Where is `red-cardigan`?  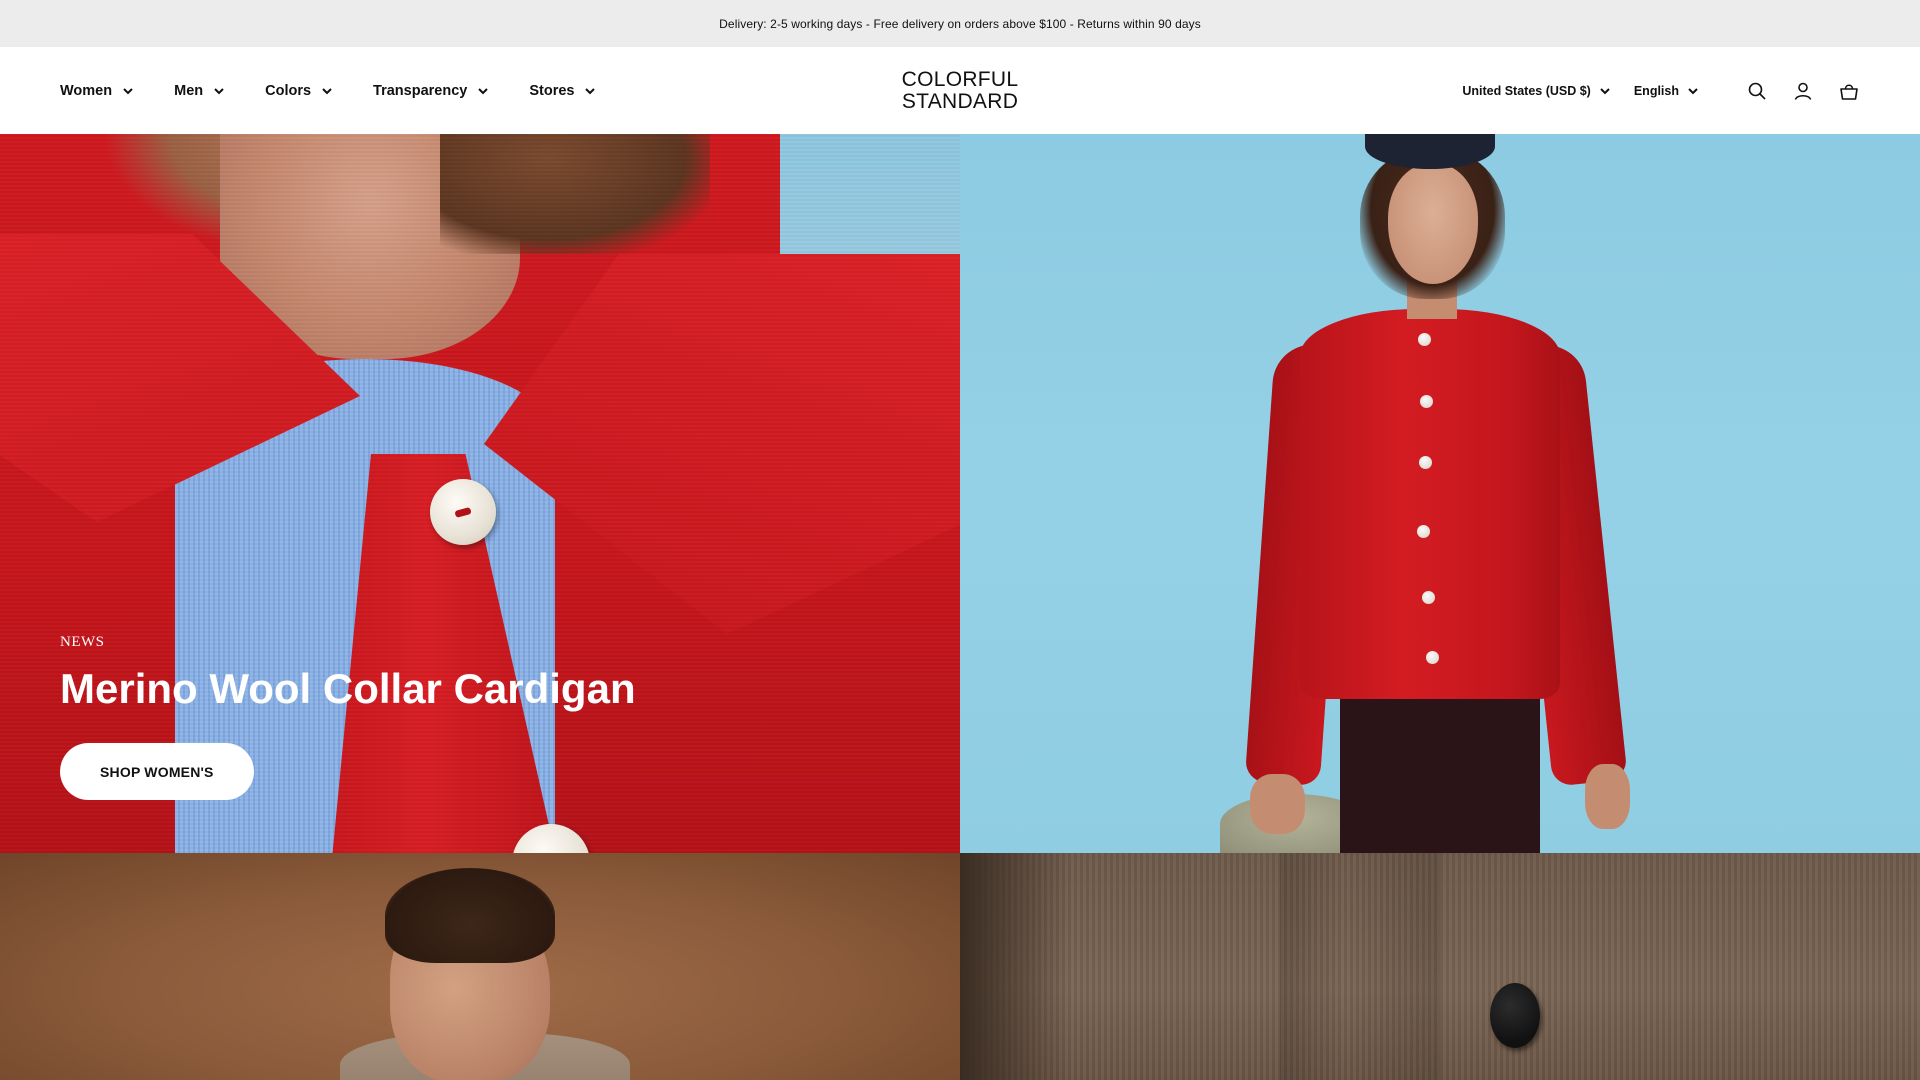 red-cardigan is located at coordinates (1430, 504).